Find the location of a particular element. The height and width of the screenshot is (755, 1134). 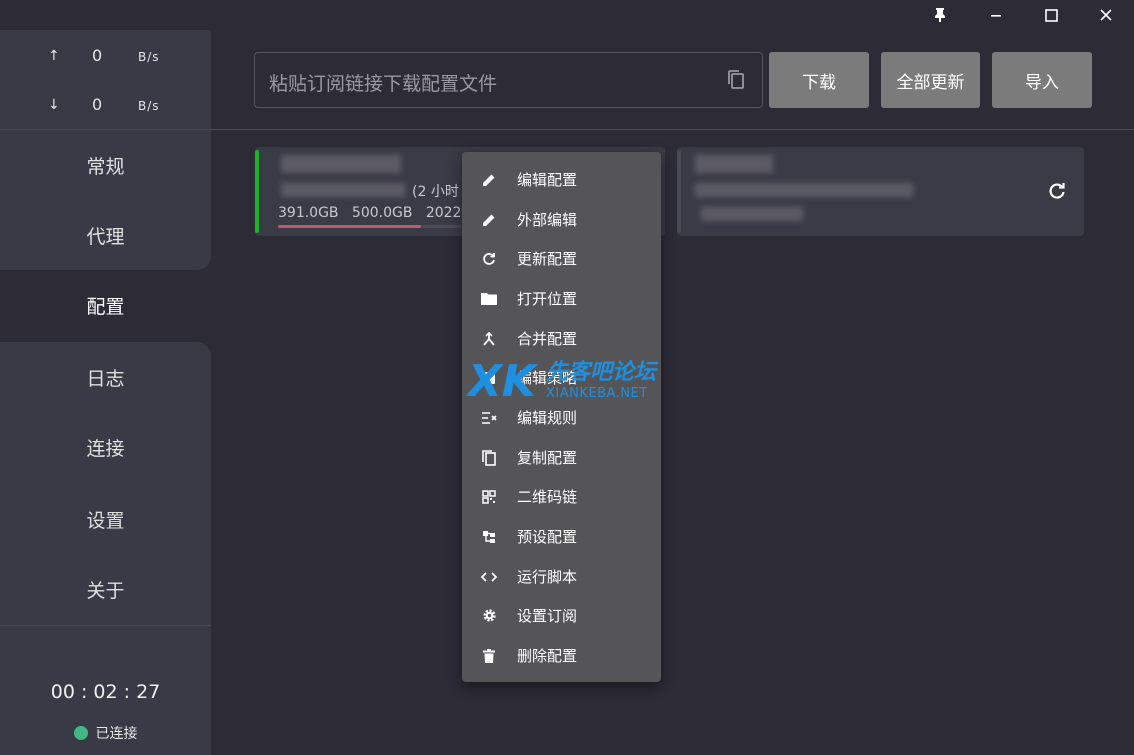

sidebar-item-connections: 连接 is located at coordinates (105, 447).